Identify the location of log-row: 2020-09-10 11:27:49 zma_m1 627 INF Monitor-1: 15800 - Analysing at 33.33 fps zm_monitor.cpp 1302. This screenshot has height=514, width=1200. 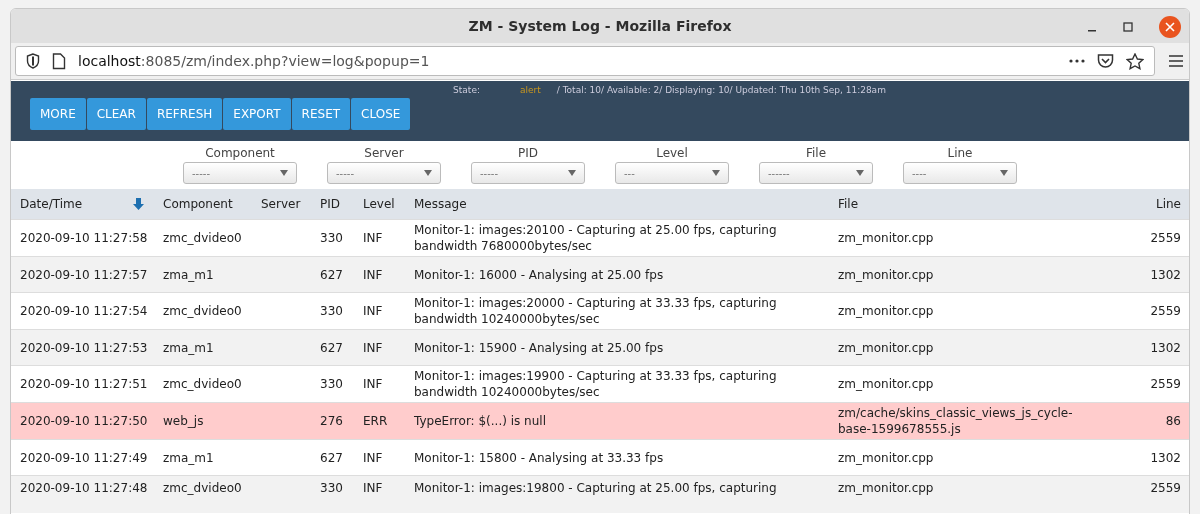
(600, 457).